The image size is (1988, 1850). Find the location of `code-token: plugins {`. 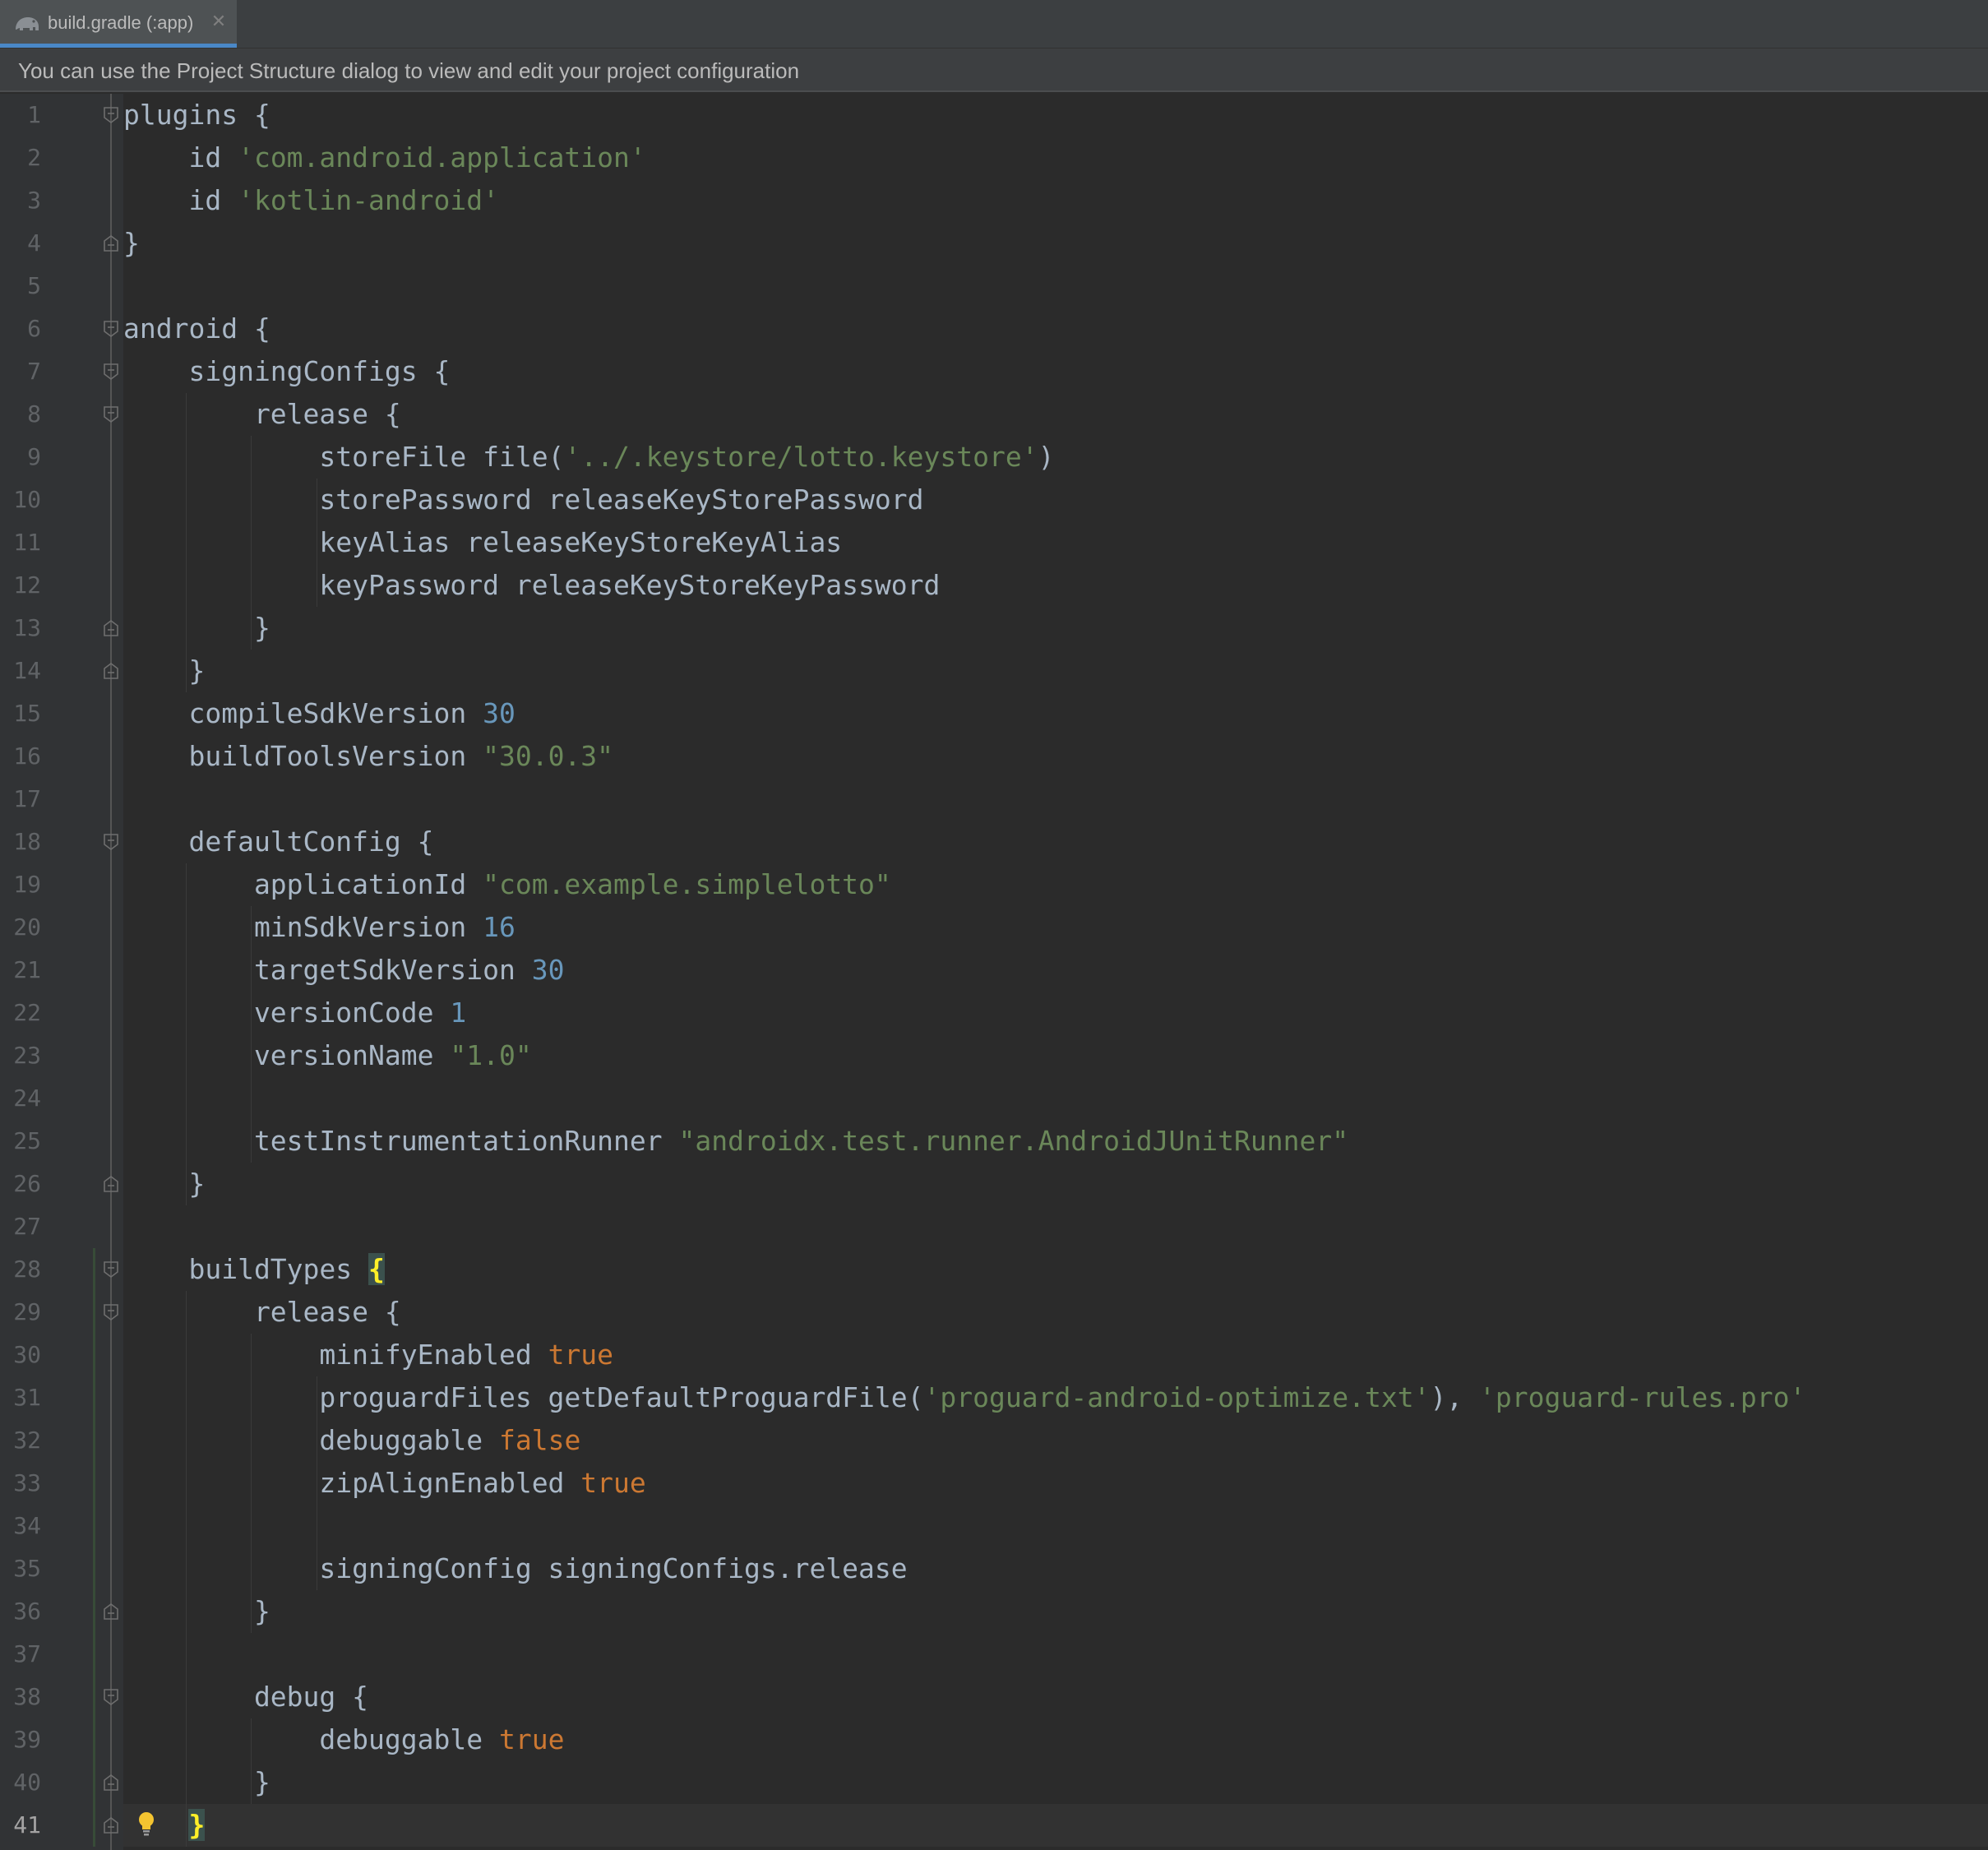

code-token: plugins { is located at coordinates (196, 115).